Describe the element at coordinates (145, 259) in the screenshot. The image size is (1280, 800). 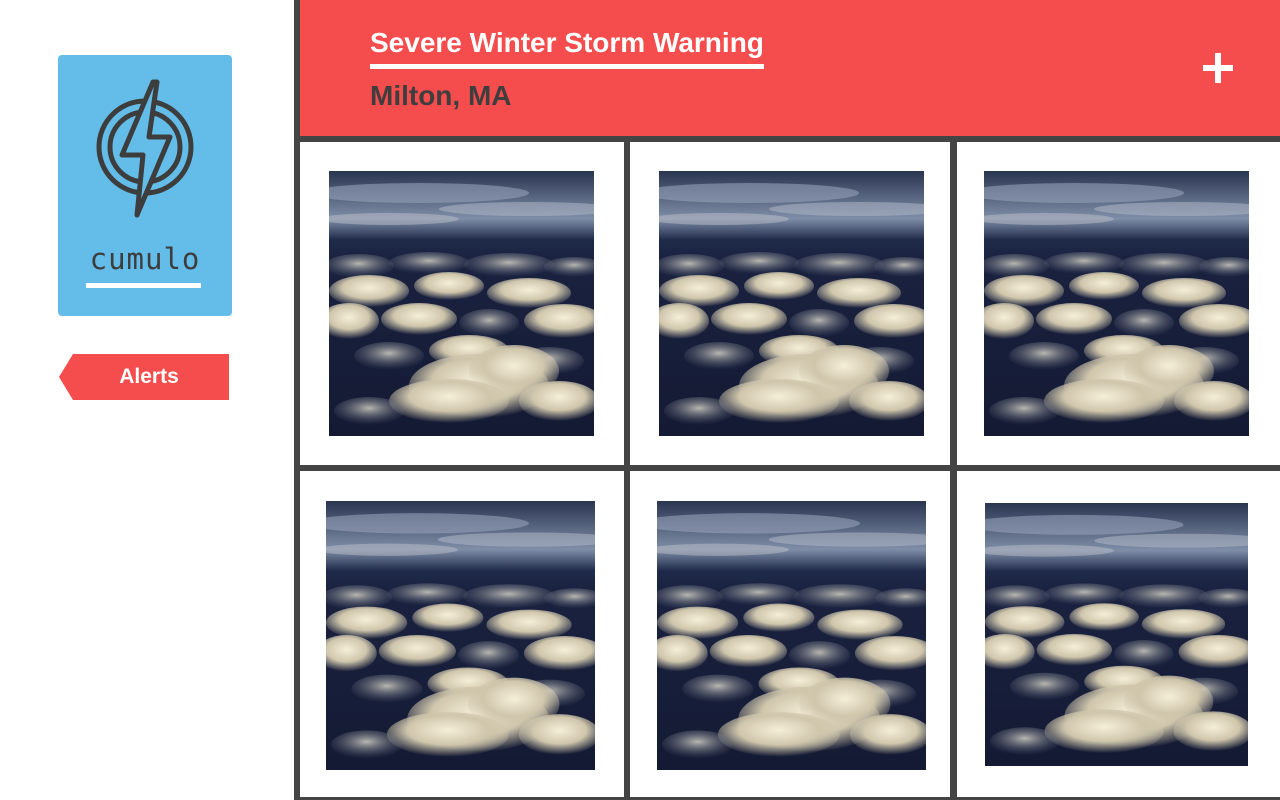
I see `app-name: cumulo` at that location.